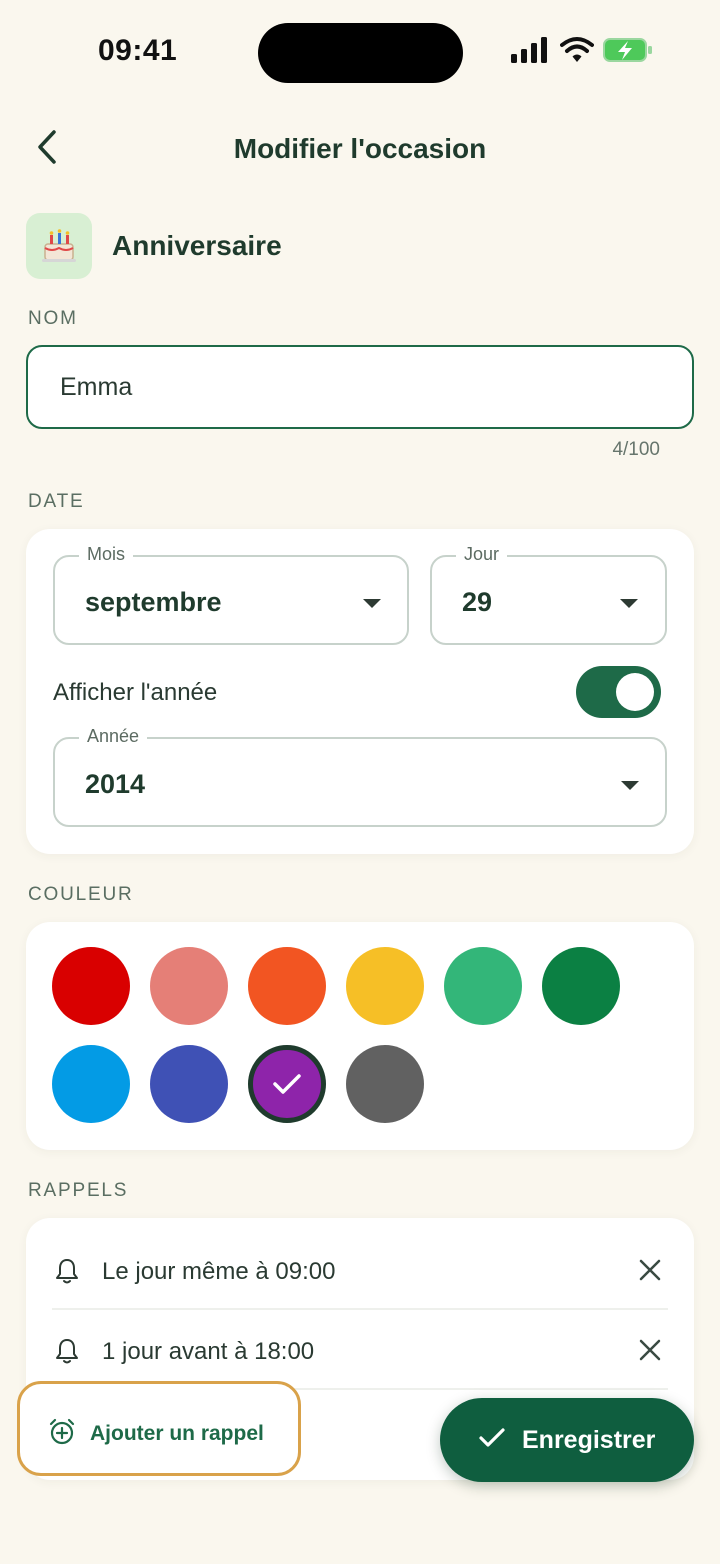  I want to click on name-section-label: NOM, so click(53, 318).